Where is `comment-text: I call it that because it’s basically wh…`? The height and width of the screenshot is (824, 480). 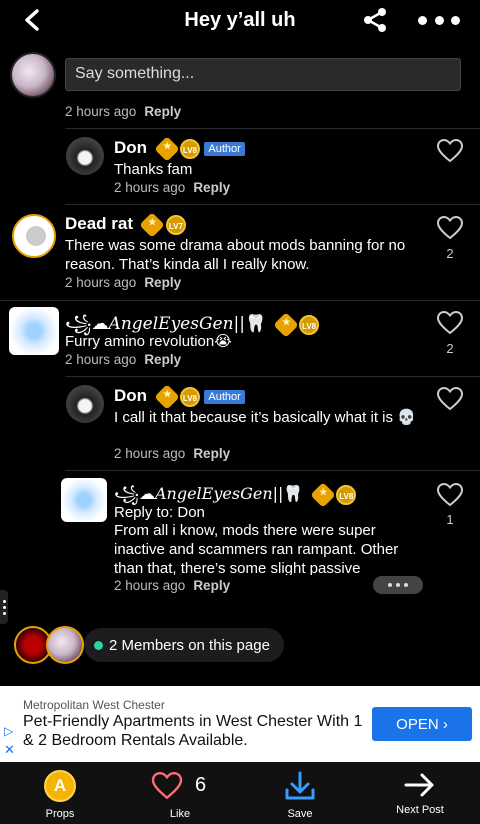 comment-text: I call it that because it’s basically wh… is located at coordinates (265, 417).